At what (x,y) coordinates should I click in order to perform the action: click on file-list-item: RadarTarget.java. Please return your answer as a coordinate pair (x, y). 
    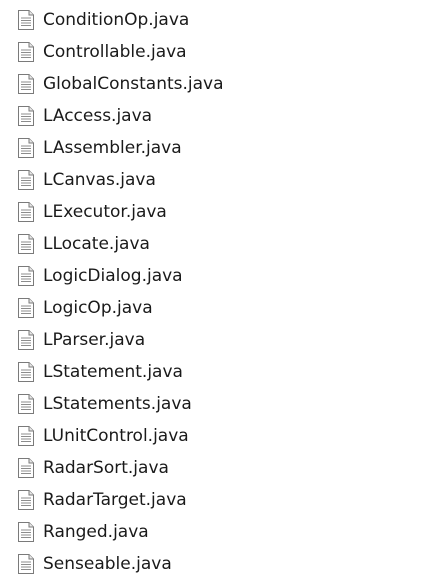
    Looking at the image, I should click on (215, 500).